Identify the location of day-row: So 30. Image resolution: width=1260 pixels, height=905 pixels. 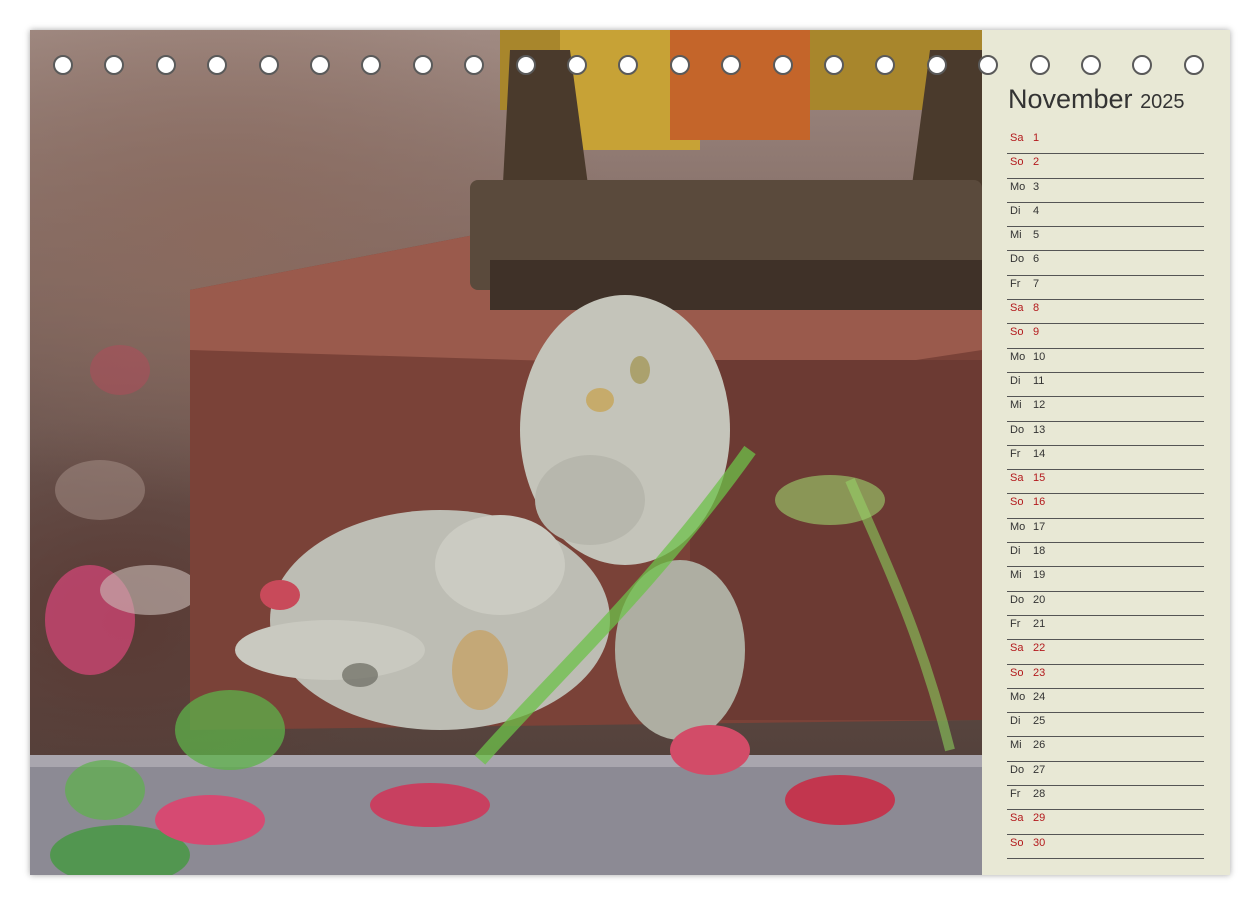
(1105, 847).